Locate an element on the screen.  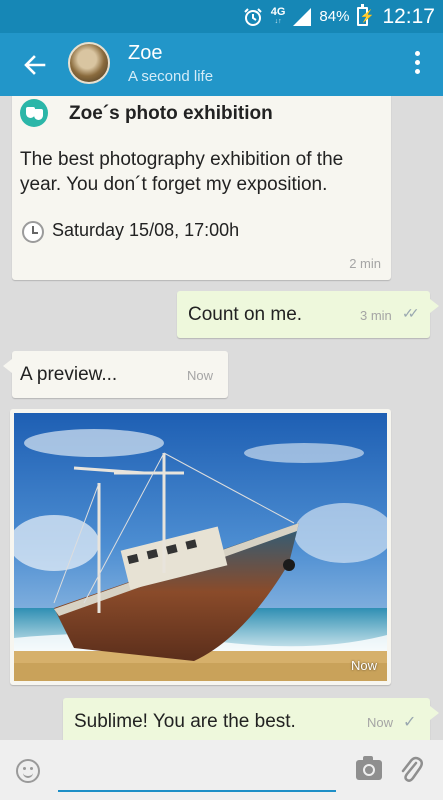
incoming-message: A preview... Now is located at coordinates (115, 374).